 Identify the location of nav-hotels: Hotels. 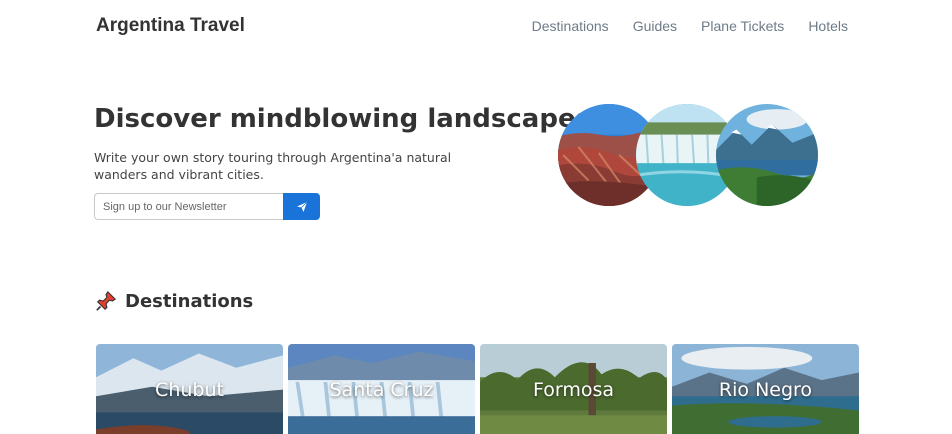
(828, 26).